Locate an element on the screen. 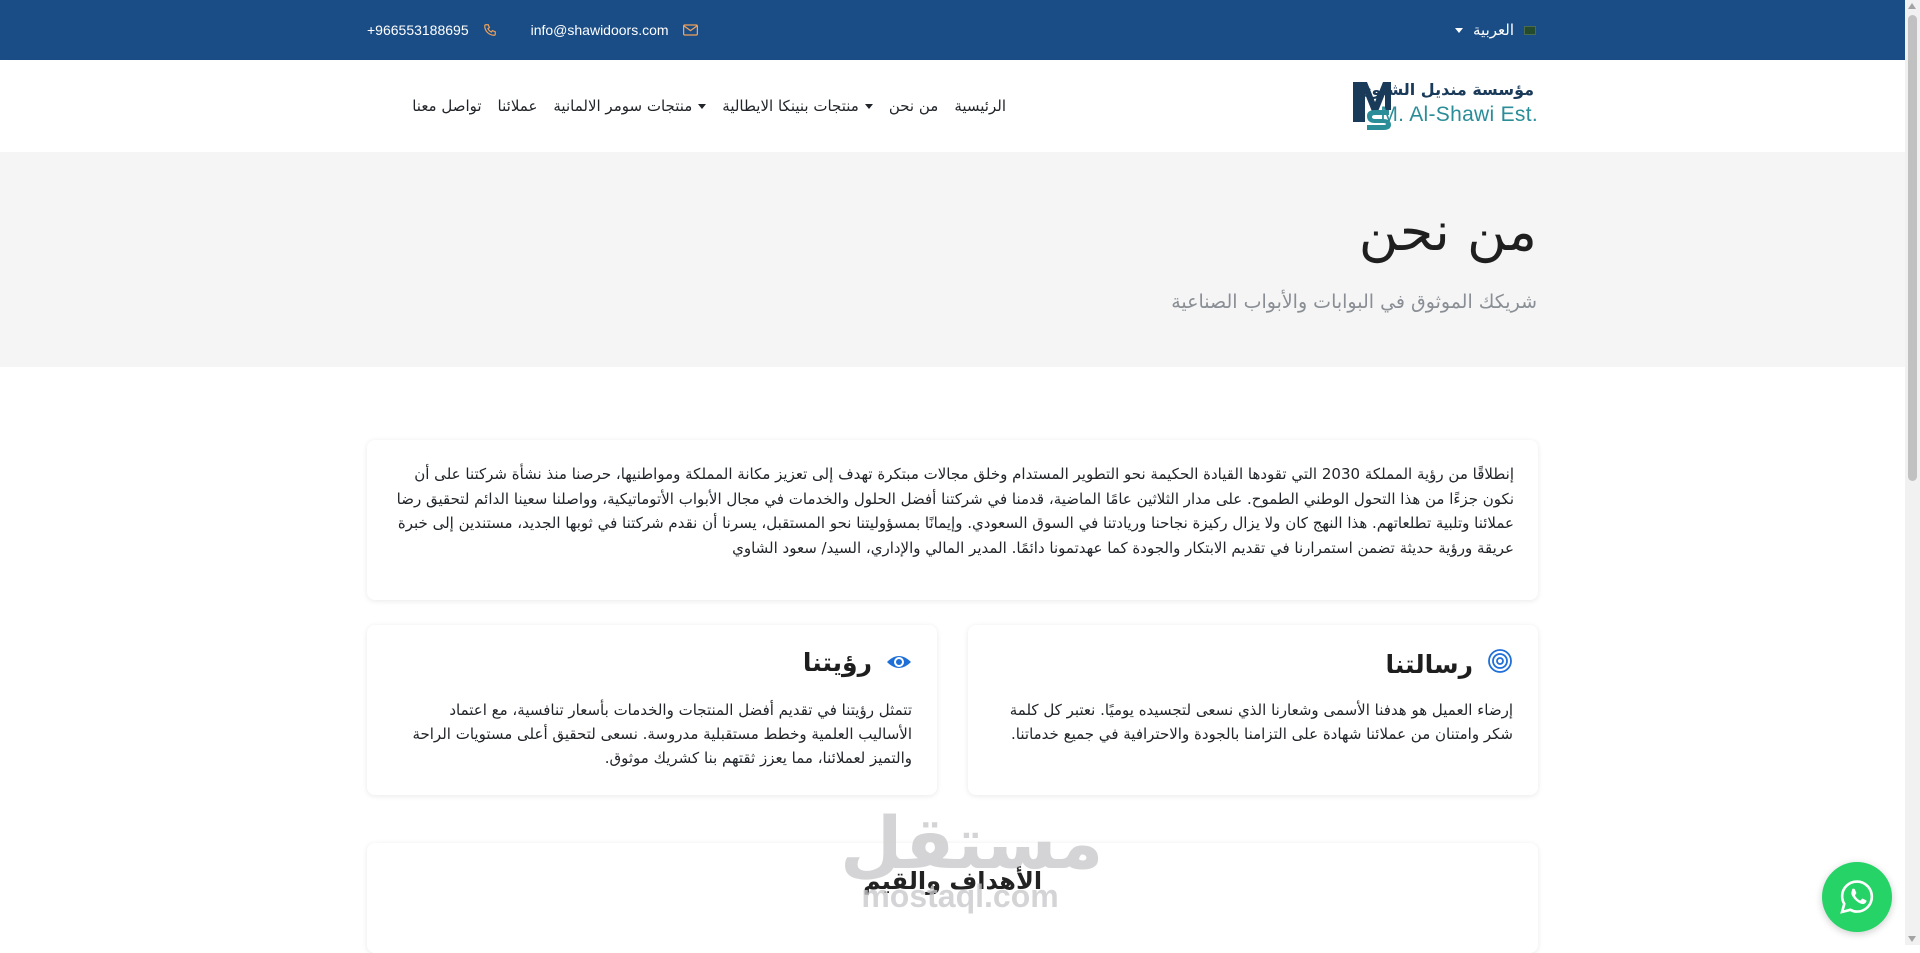  phone-number: +966553188695 is located at coordinates (418, 30).